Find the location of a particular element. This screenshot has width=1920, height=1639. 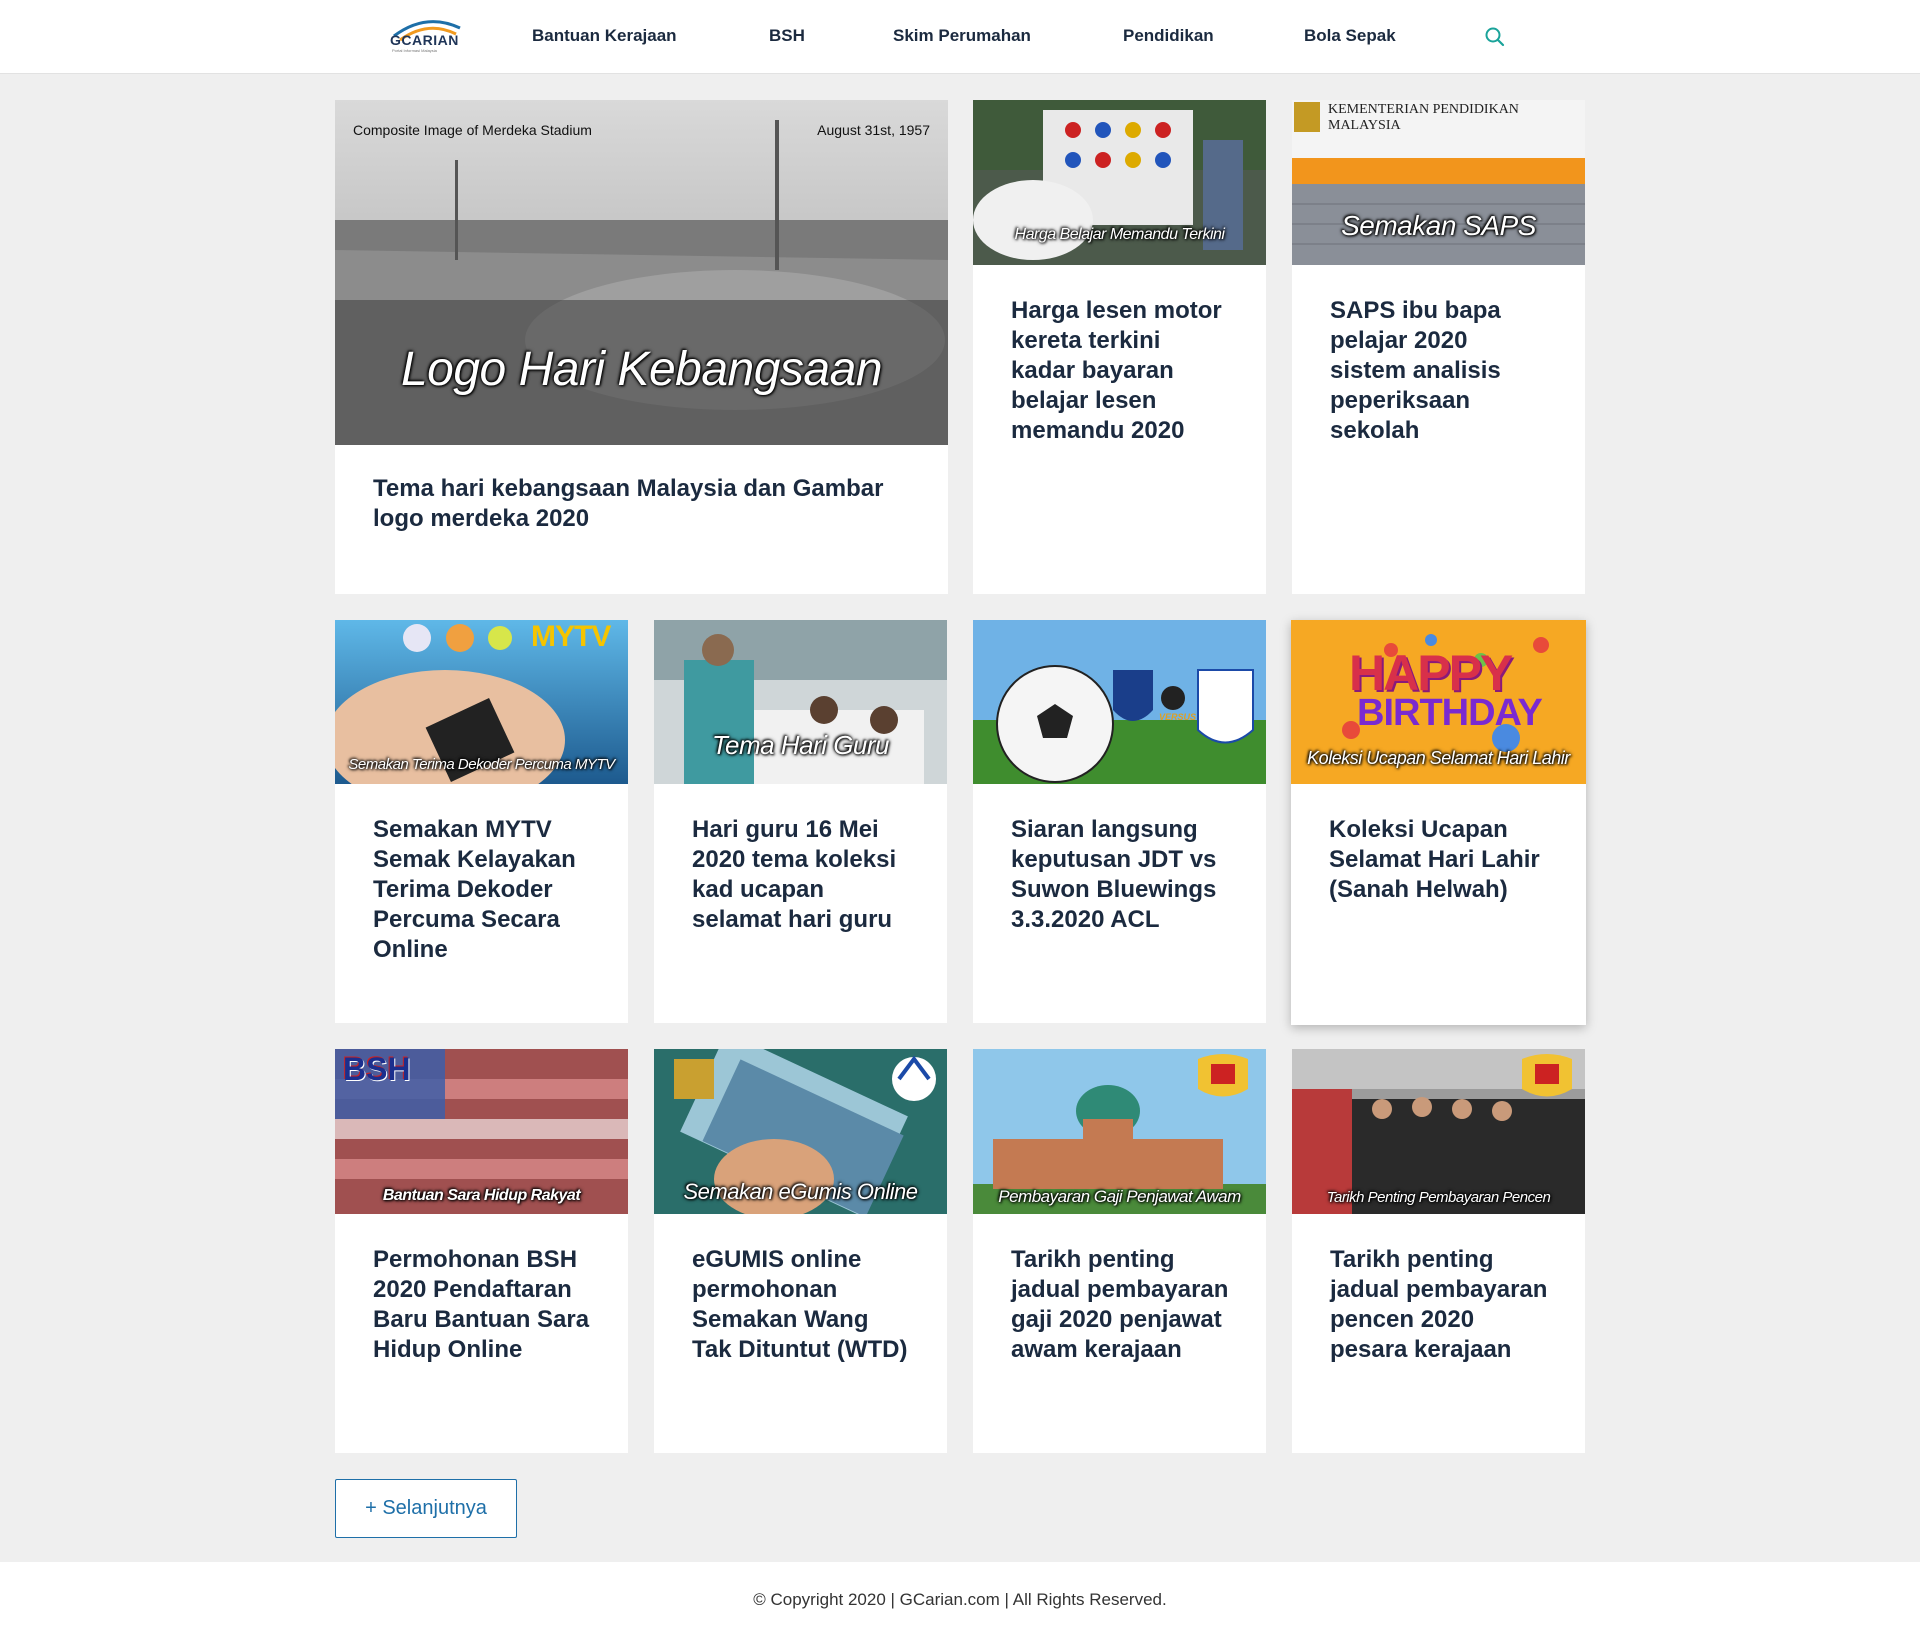

load-more-button: + Selanjutnya is located at coordinates (426, 1508).